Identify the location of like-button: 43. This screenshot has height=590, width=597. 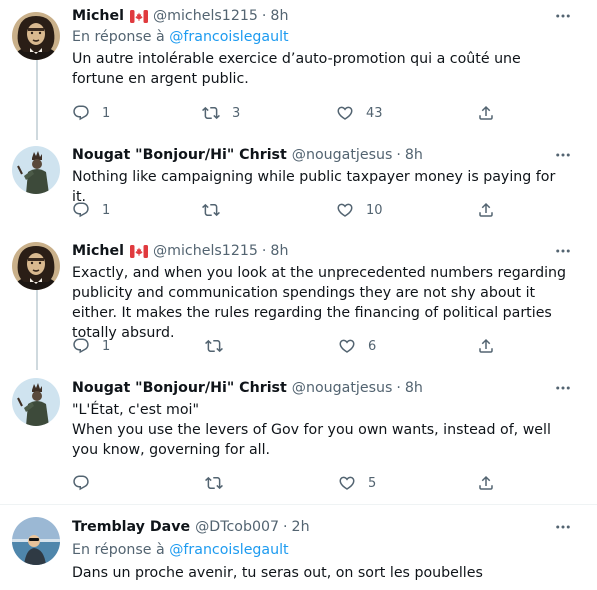
(359, 113).